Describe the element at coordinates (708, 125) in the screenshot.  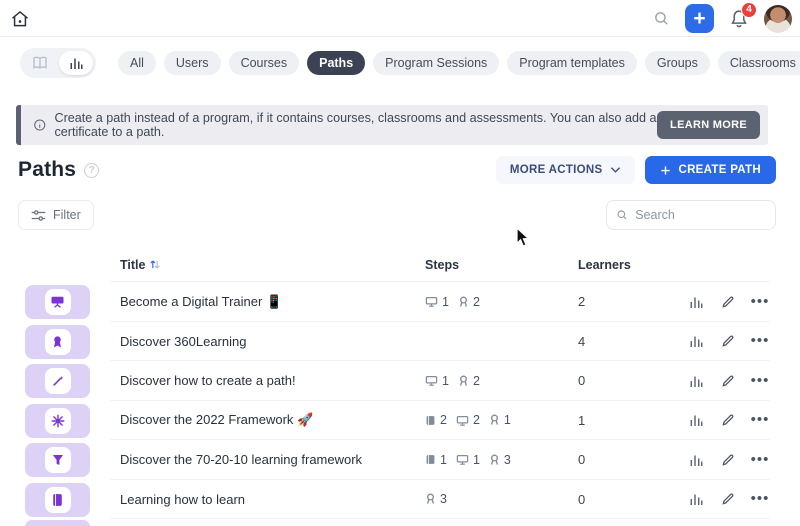
I see `learn-more-button: LEARN MORE` at that location.